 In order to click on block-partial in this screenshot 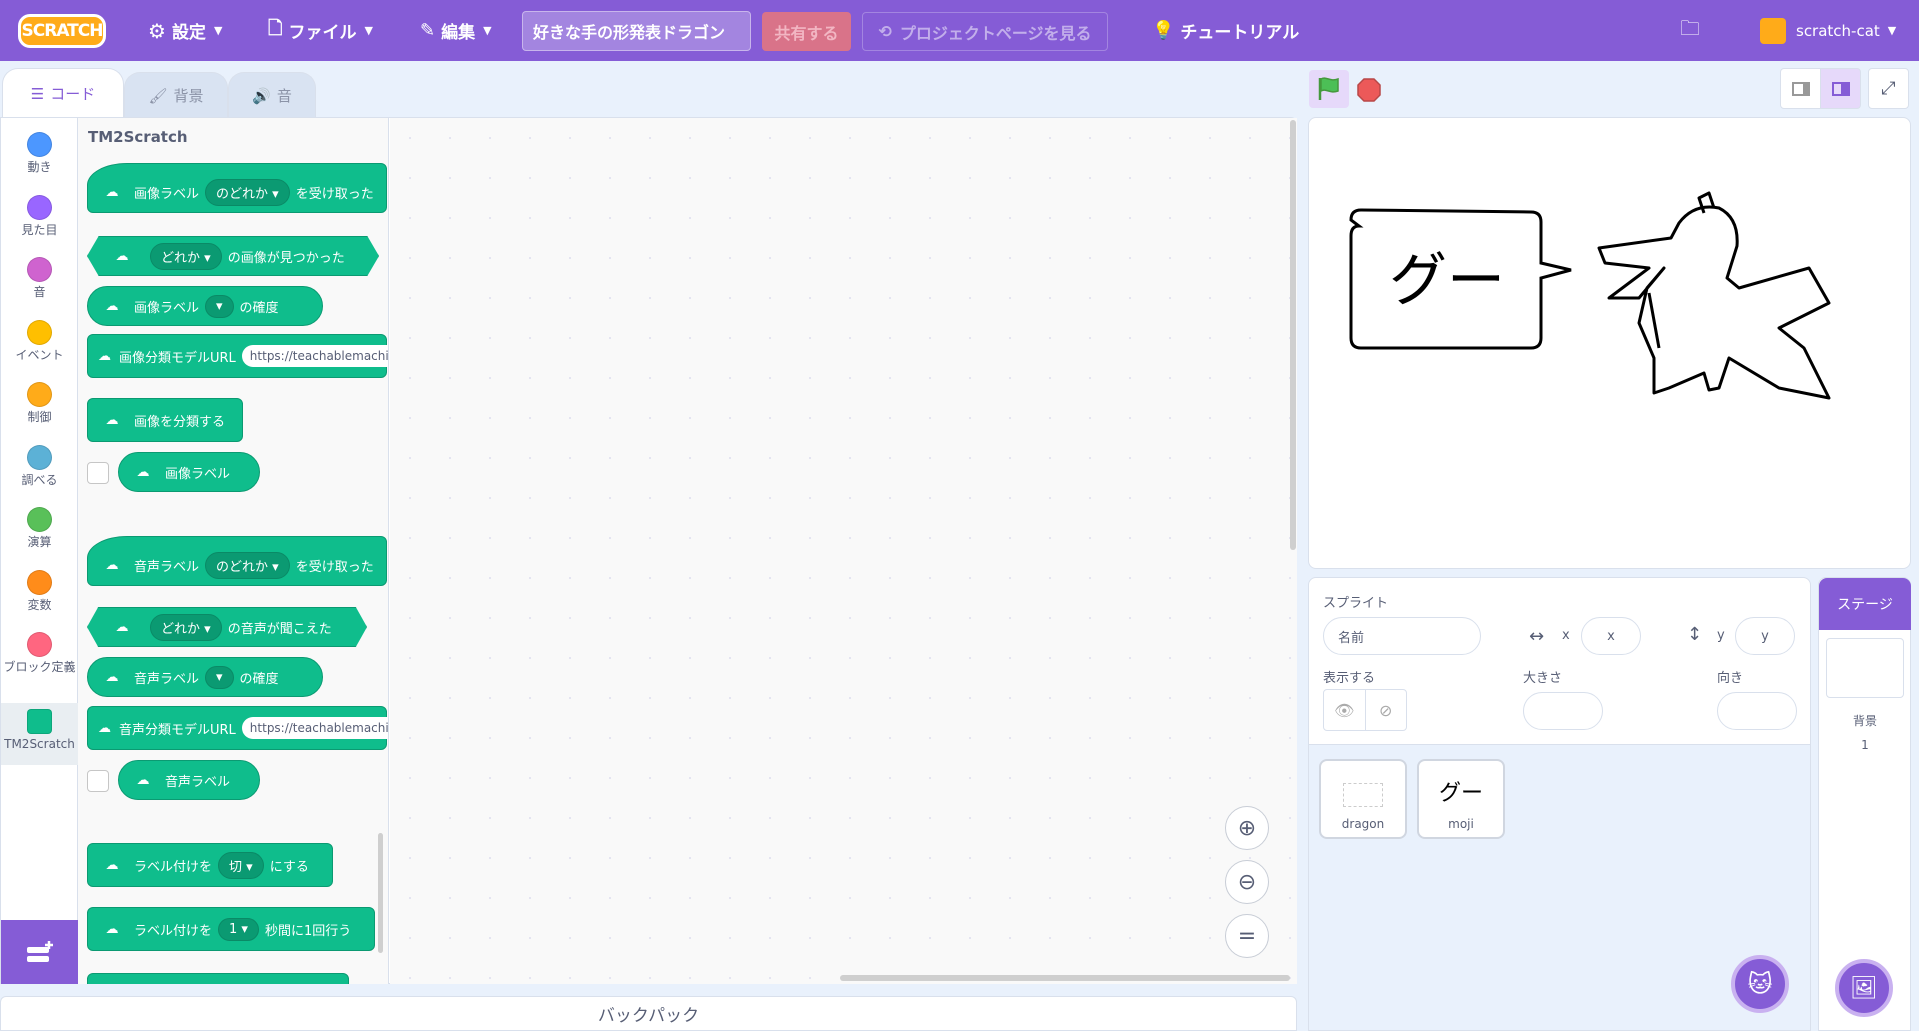, I will do `click(218, 978)`.